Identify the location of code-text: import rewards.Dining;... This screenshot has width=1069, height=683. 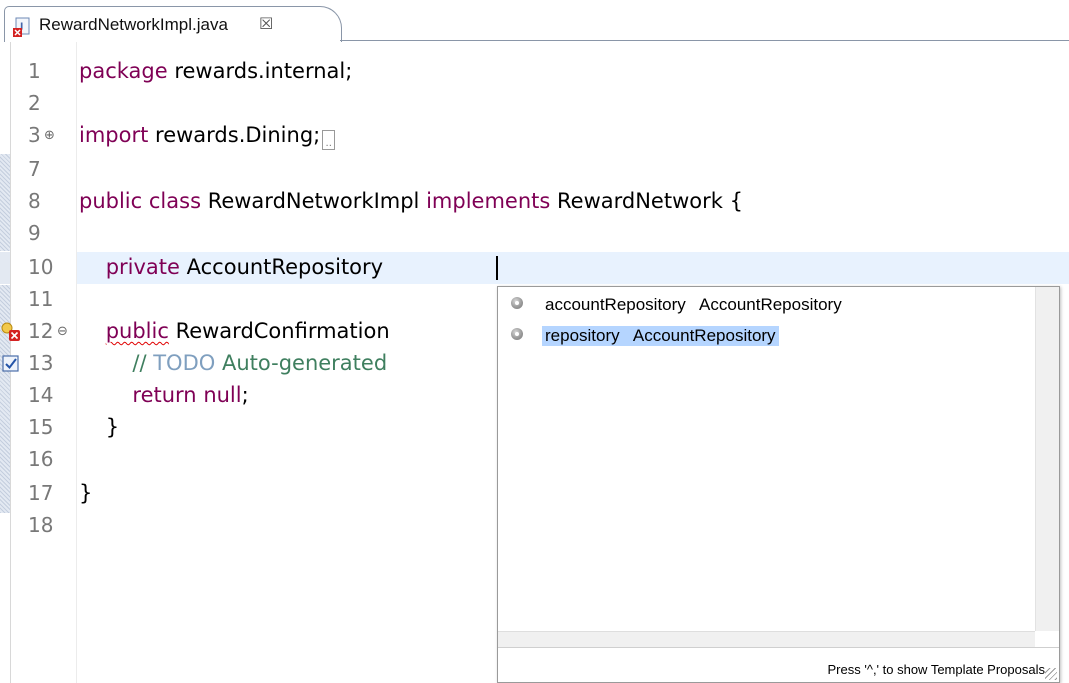
(207, 136).